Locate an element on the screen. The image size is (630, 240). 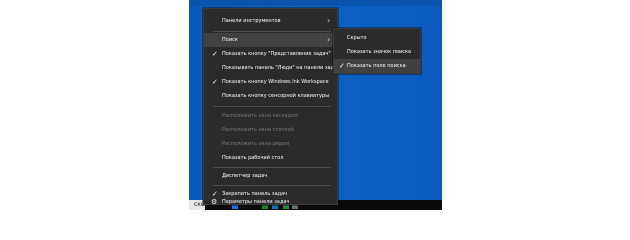
menu-item-label: Показывать панель "Люди" на панели задач is located at coordinates (281, 68).